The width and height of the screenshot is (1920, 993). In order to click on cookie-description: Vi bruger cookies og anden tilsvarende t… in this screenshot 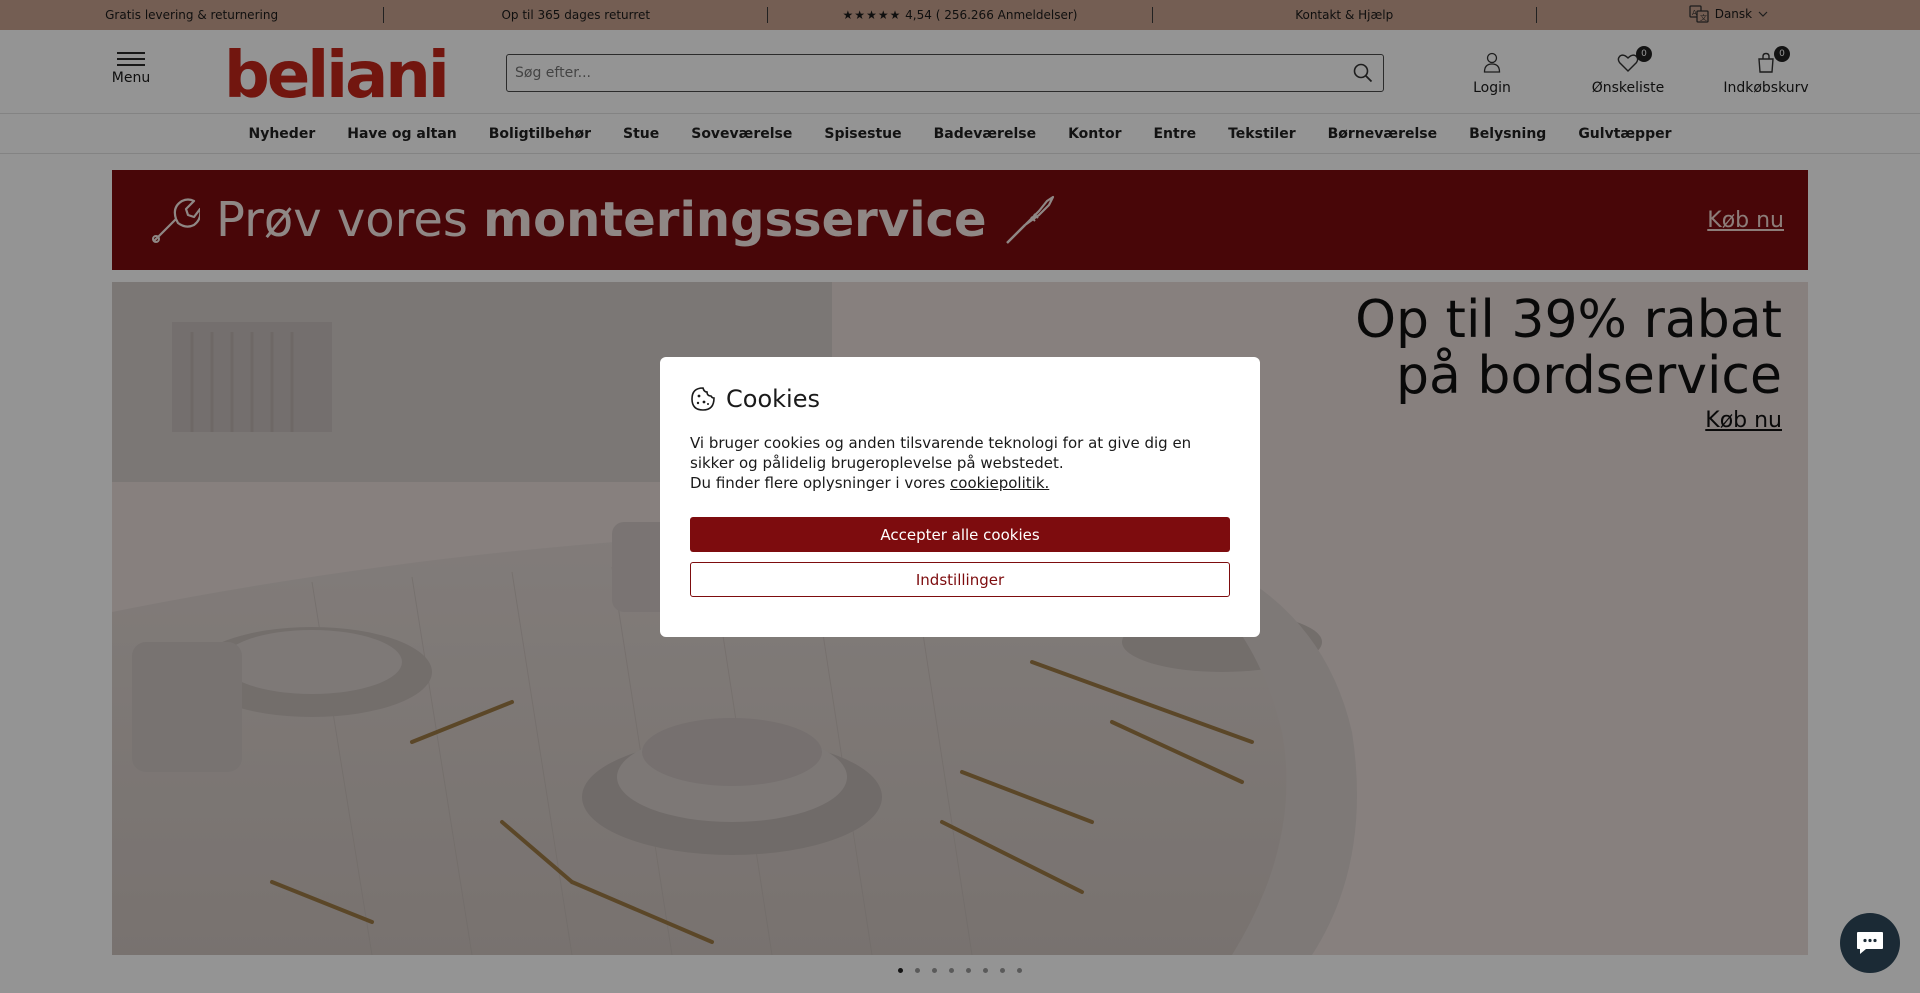, I will do `click(960, 463)`.